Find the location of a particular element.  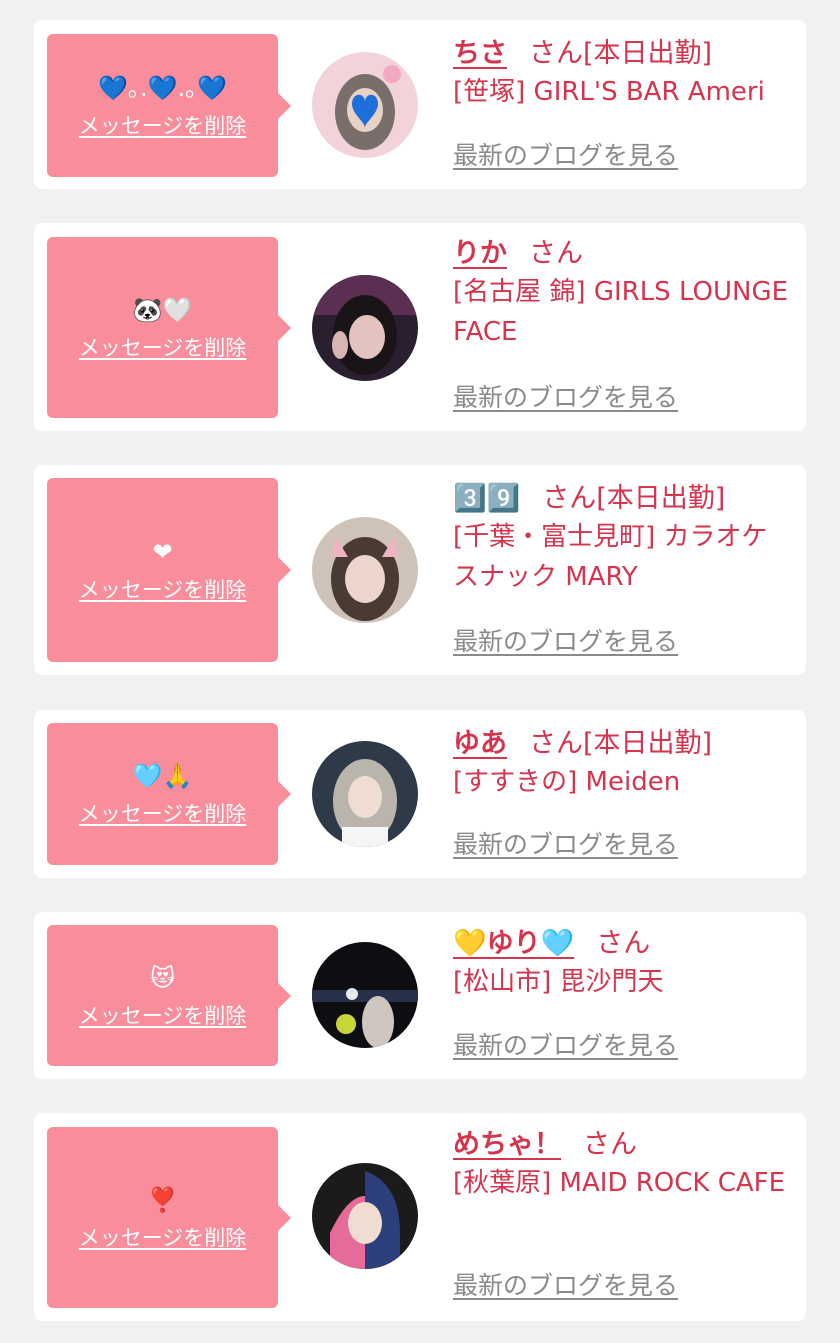

message-text: 🐼🤍 is located at coordinates (162, 309).